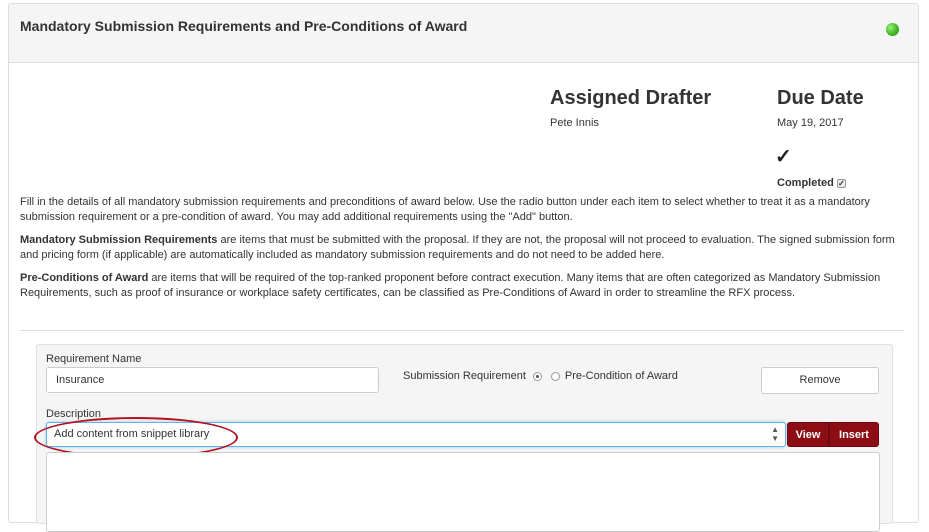 This screenshot has height=532, width=929. What do you see at coordinates (84, 278) in the screenshot?
I see `pca-term: Pre-Conditions of Award` at bounding box center [84, 278].